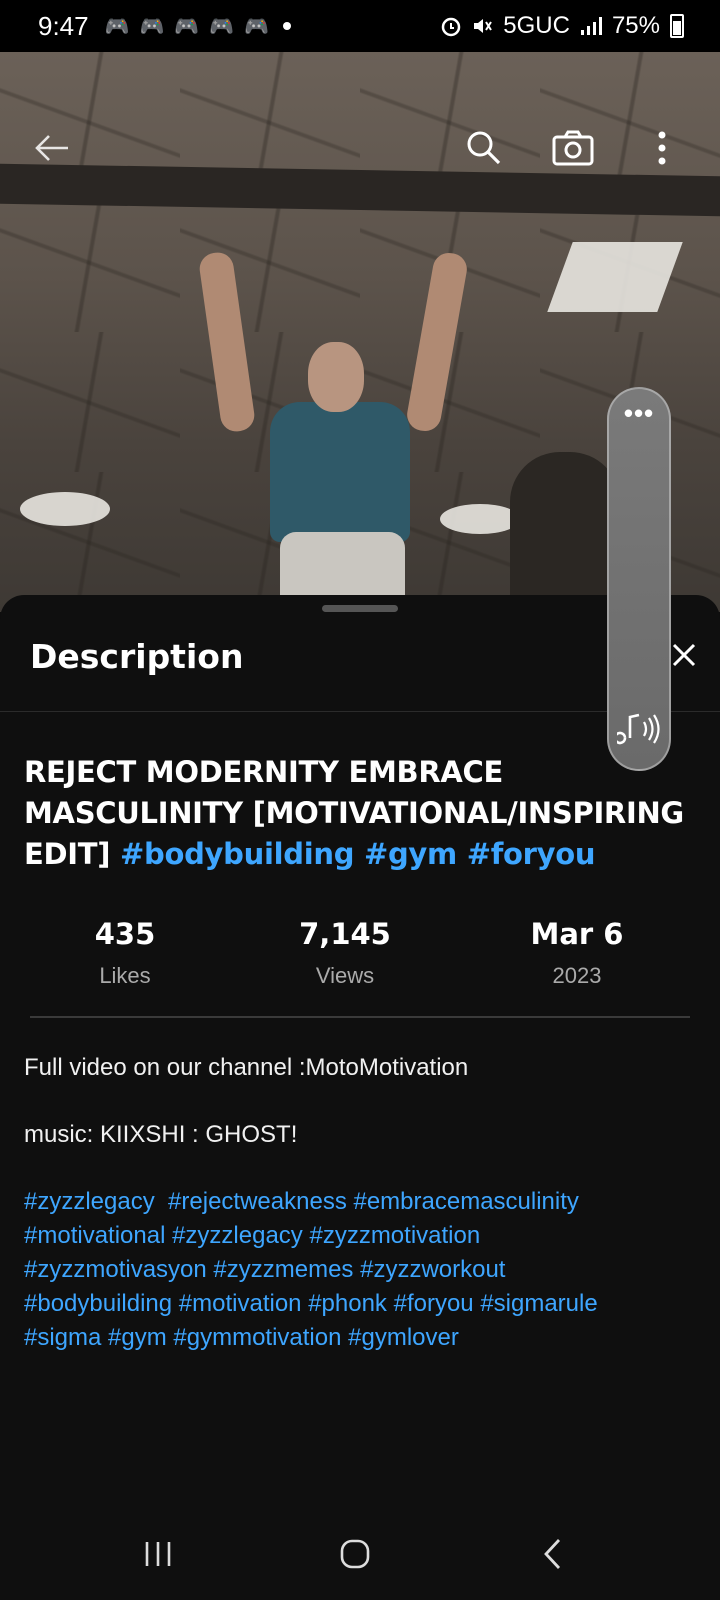 The image size is (720, 1600). I want to click on camera-icon, so click(573, 148).